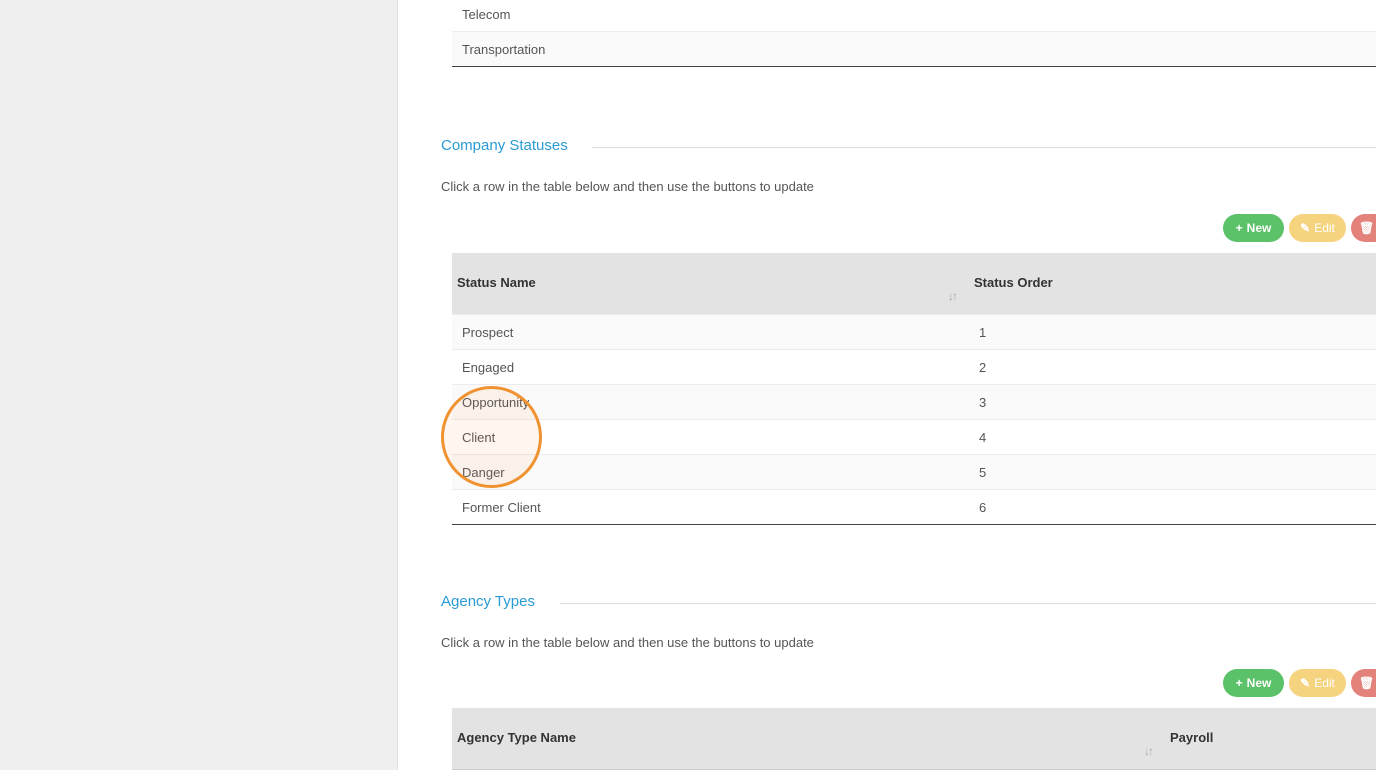 The image size is (1376, 770). I want to click on status-name: Prospect, so click(488, 332).